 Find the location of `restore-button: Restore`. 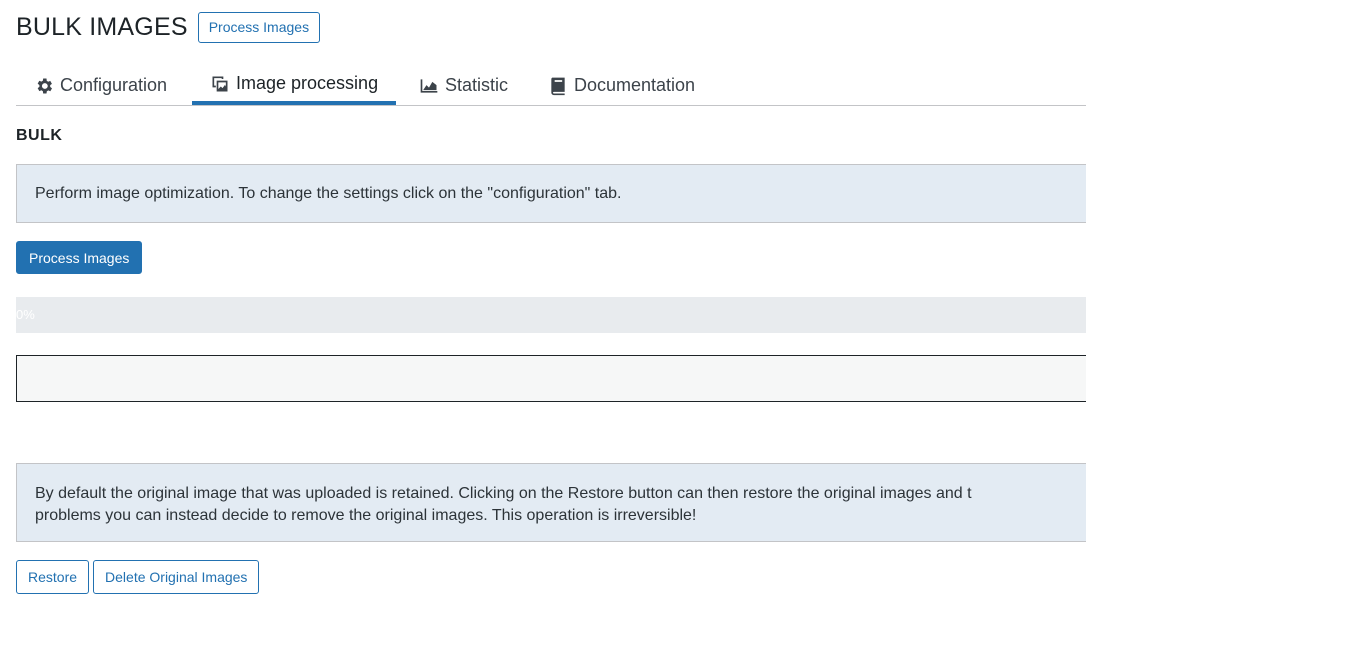

restore-button: Restore is located at coordinates (53, 577).